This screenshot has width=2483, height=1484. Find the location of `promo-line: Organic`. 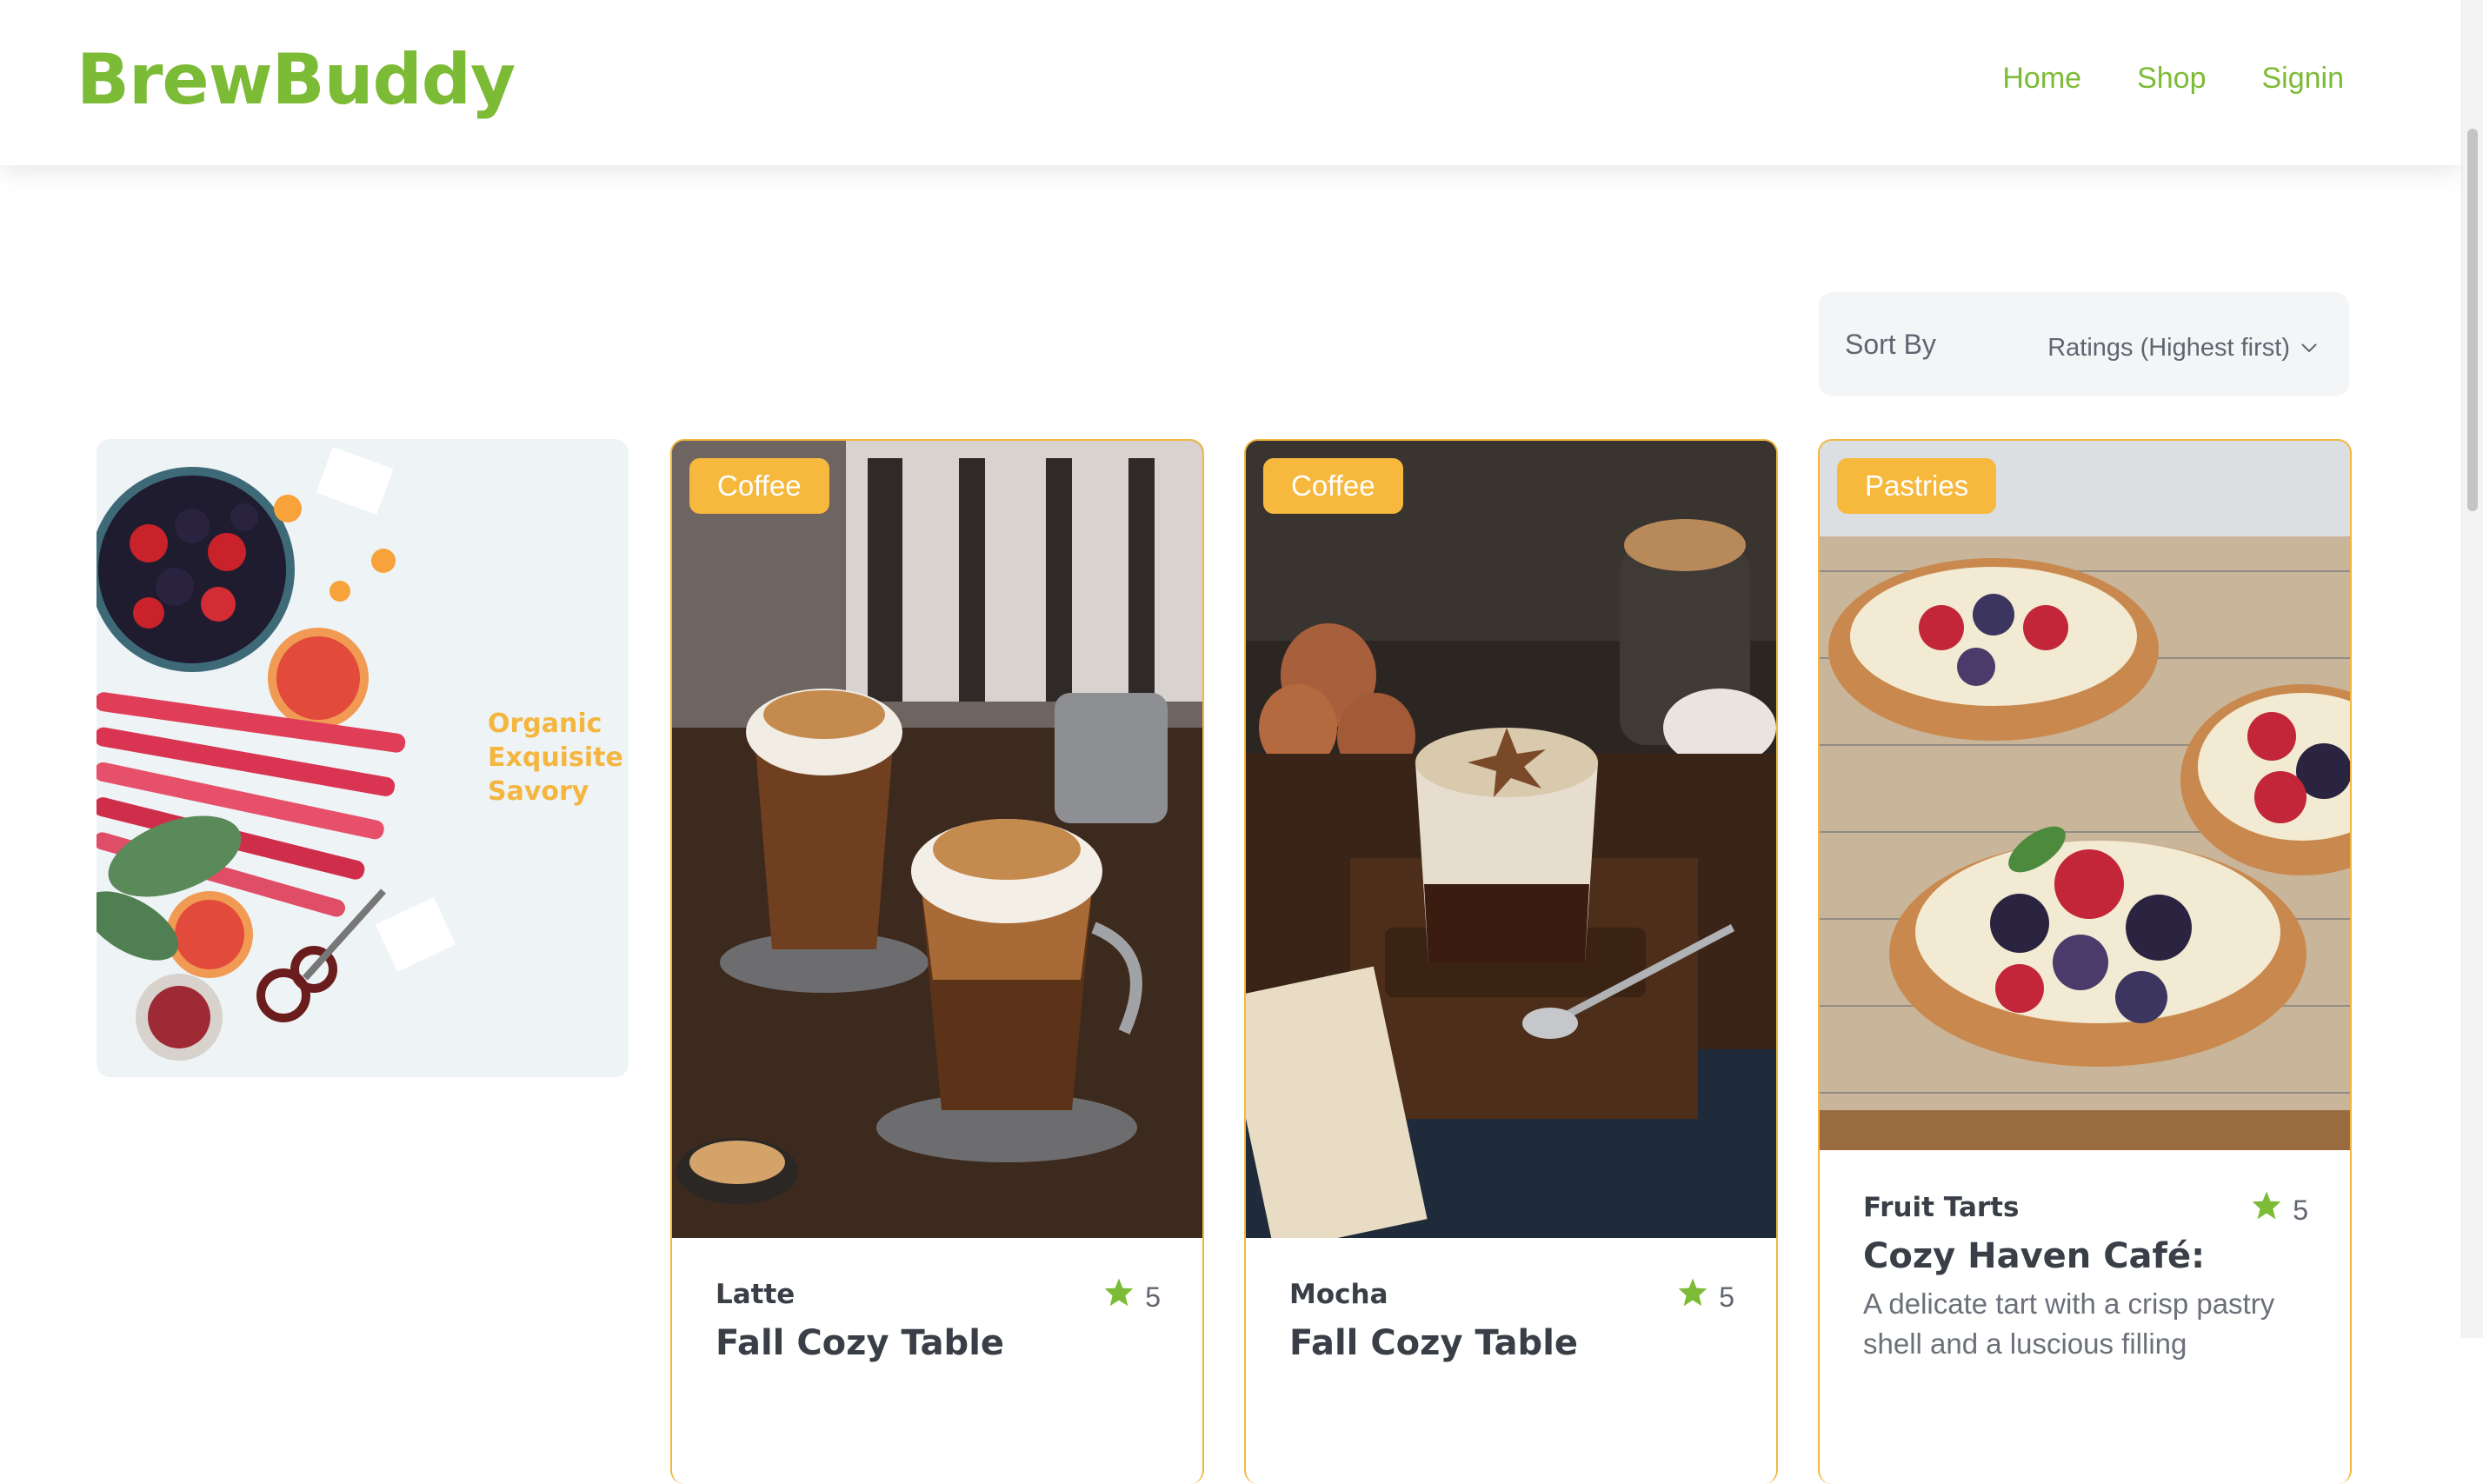

promo-line: Organic is located at coordinates (545, 724).